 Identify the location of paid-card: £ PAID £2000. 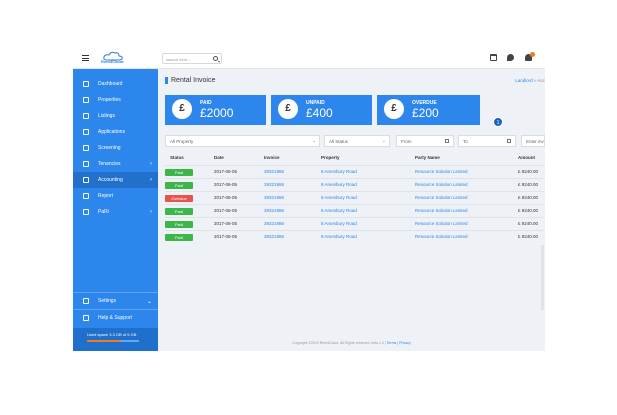
(215, 110).